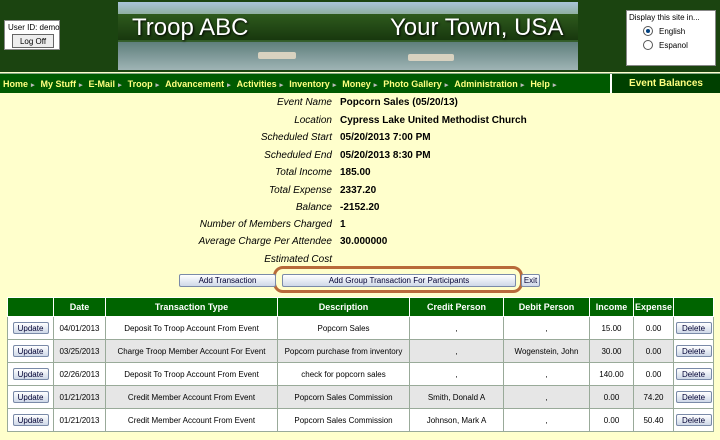 The height and width of the screenshot is (440, 720). I want to click on cell-date: 03/25/2013, so click(79, 351).